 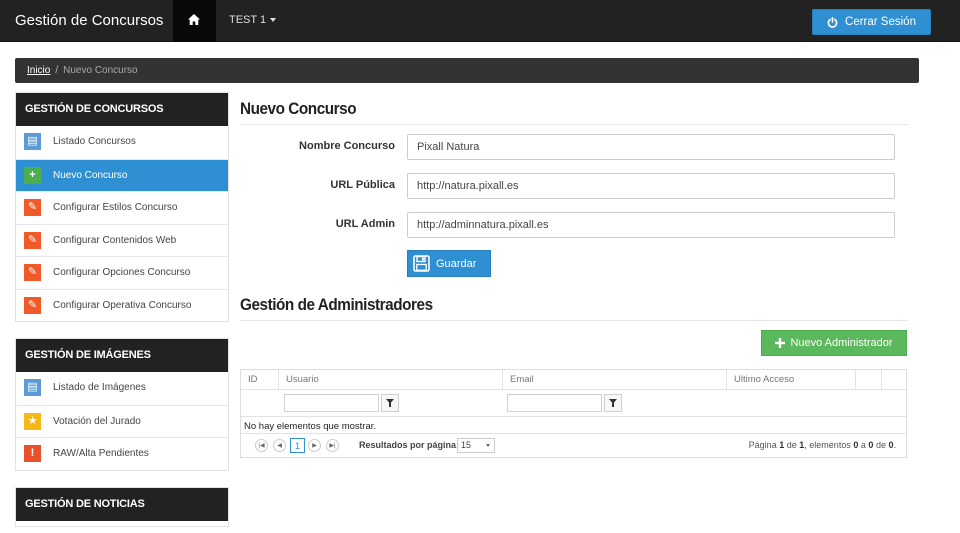 I want to click on pager-info-prefix: Página, so click(x=762, y=445).